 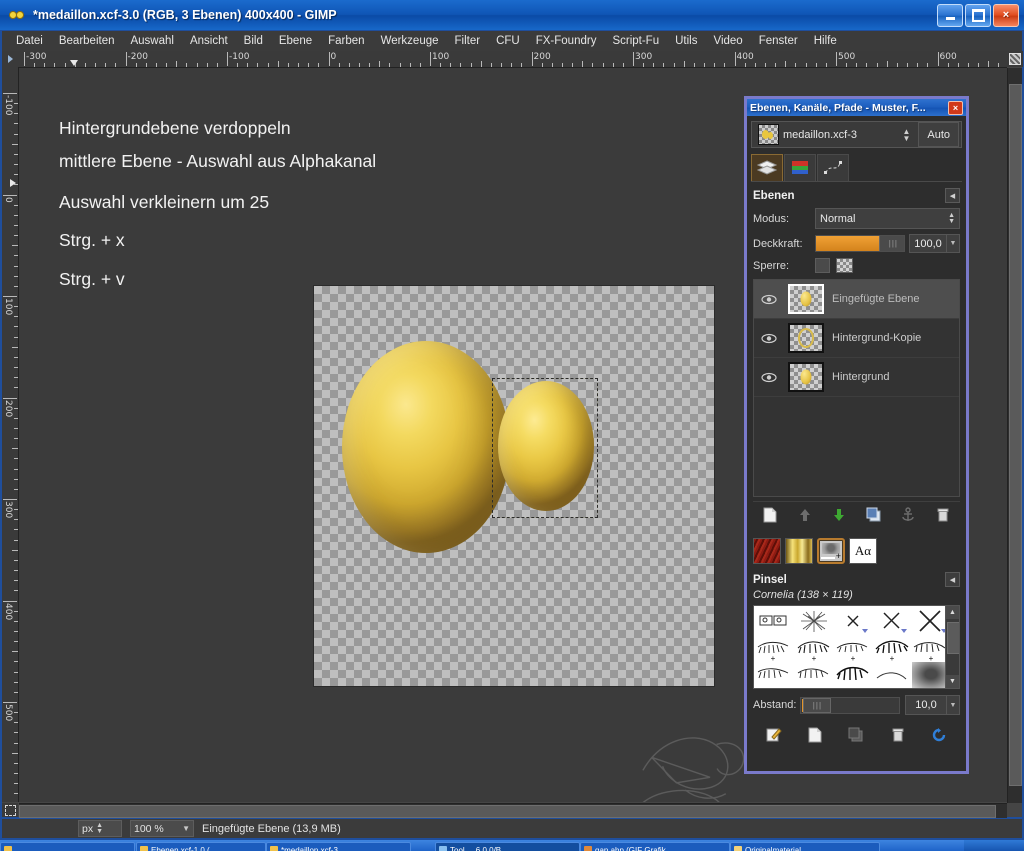 I want to click on brush-preview-lashes-1: +, so click(x=775, y=648).